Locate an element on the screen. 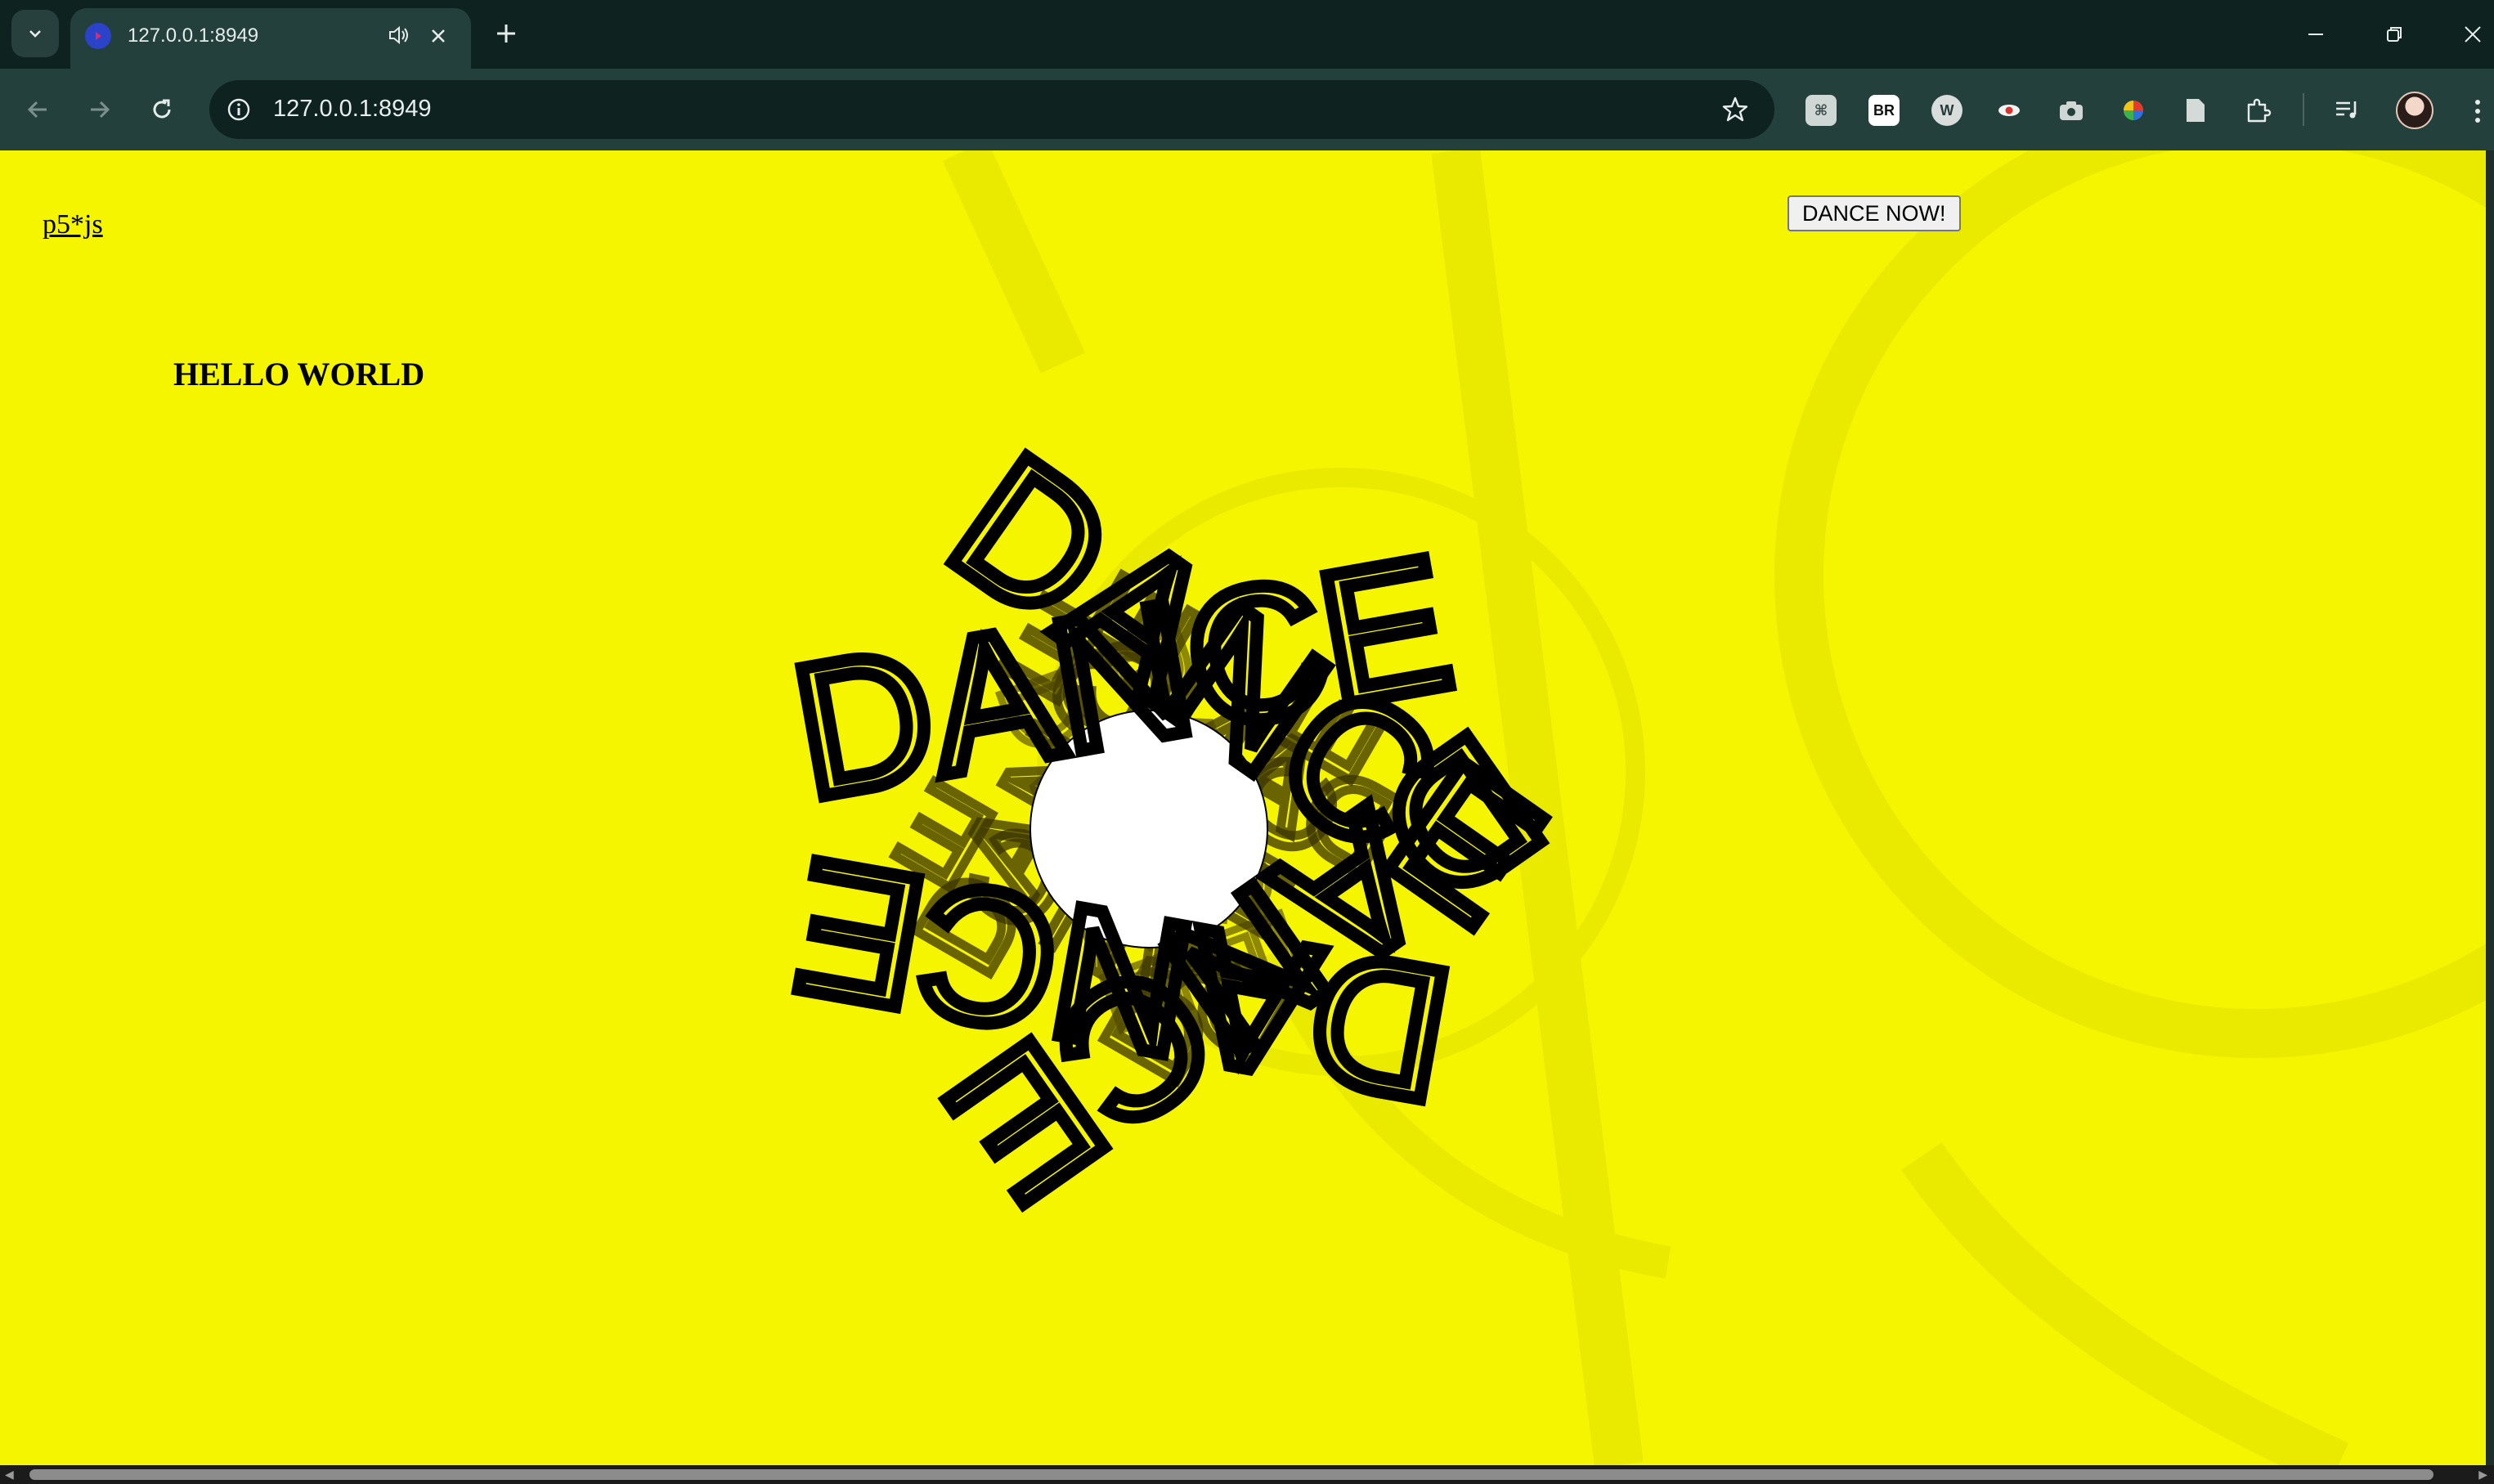  reload-icon is located at coordinates (162, 109).